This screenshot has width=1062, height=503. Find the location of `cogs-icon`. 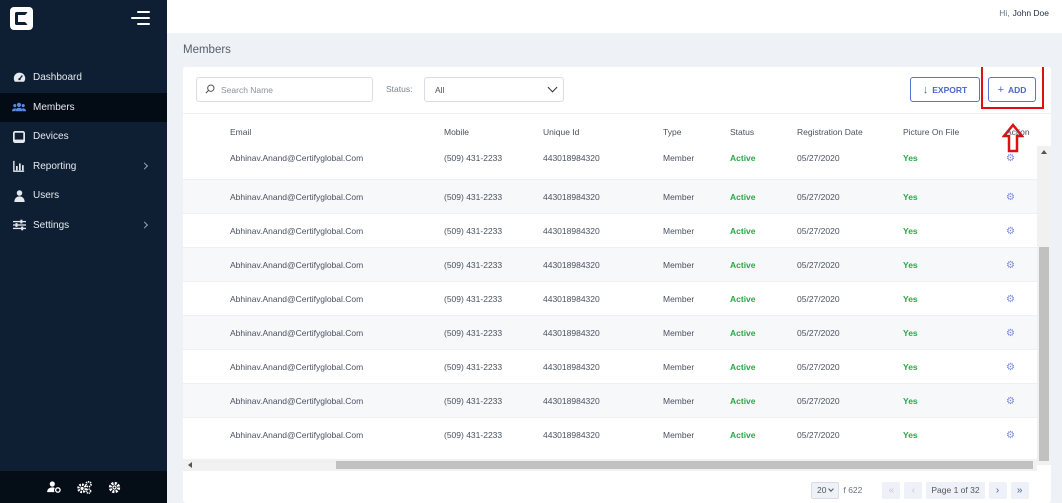

cogs-icon is located at coordinates (84, 487).